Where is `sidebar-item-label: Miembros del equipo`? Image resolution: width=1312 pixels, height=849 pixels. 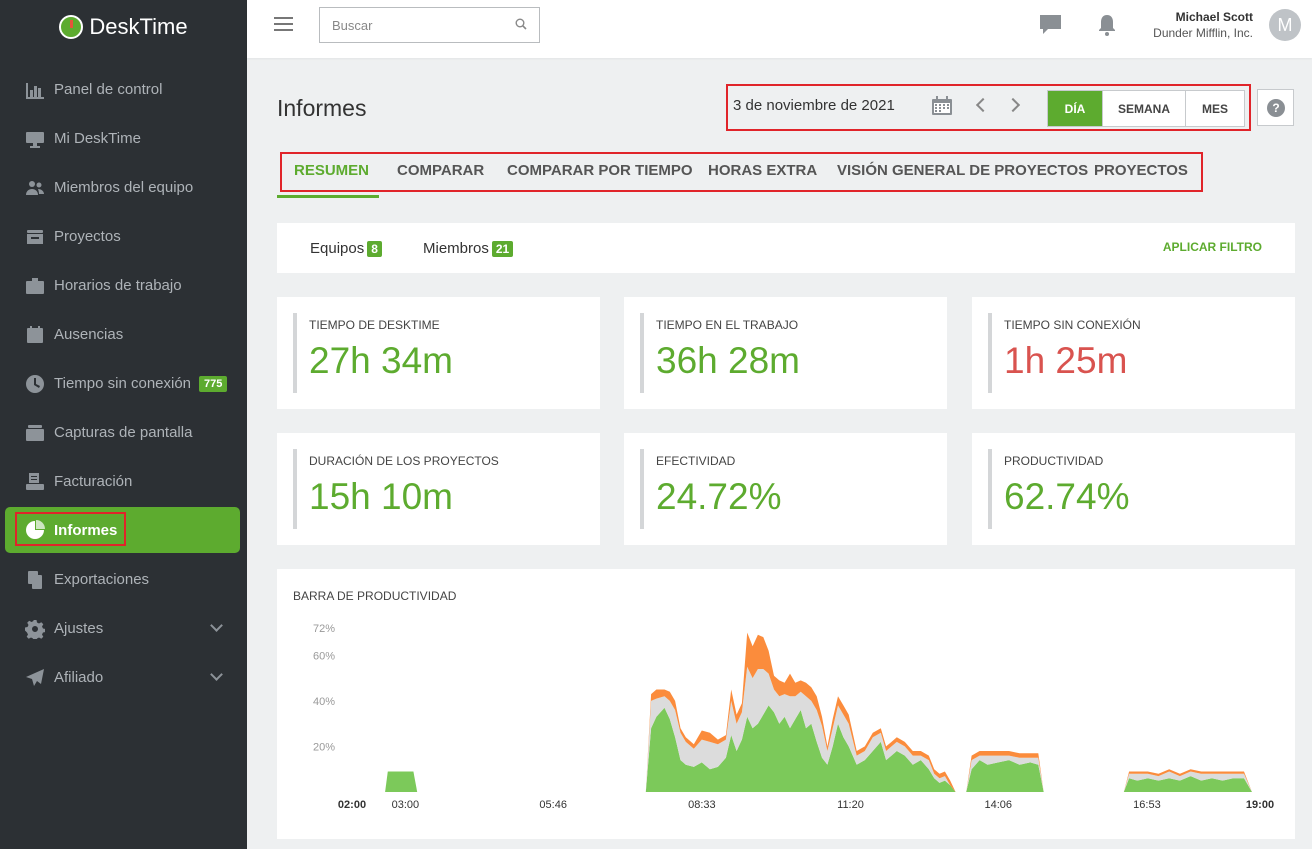 sidebar-item-label: Miembros del equipo is located at coordinates (124, 187).